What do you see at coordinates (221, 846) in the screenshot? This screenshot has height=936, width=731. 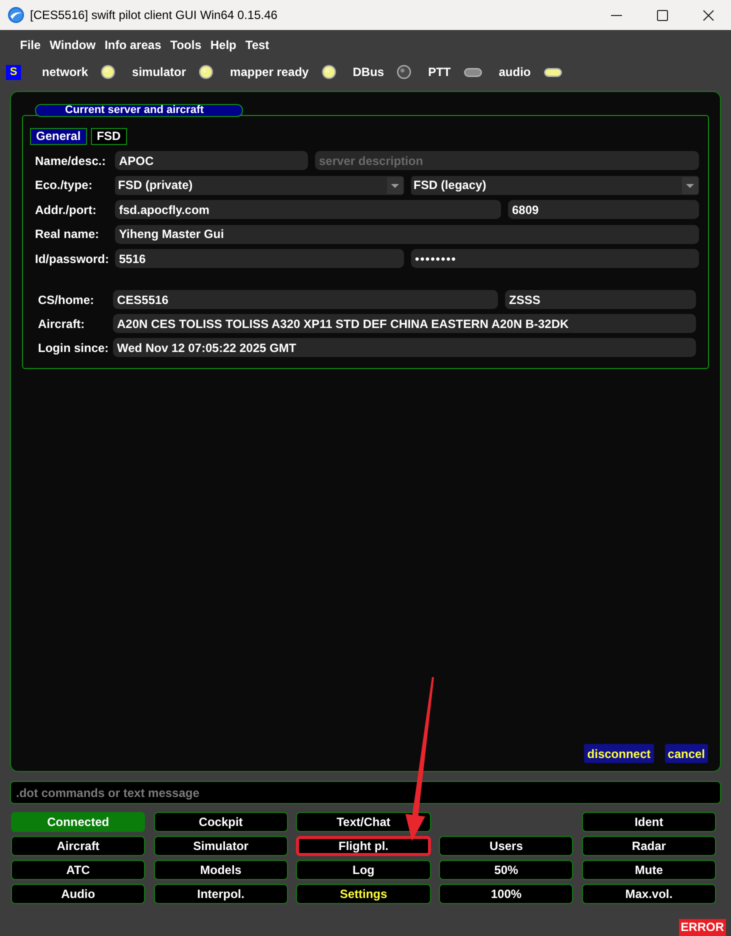 I see `panel-button: Simulator` at bounding box center [221, 846].